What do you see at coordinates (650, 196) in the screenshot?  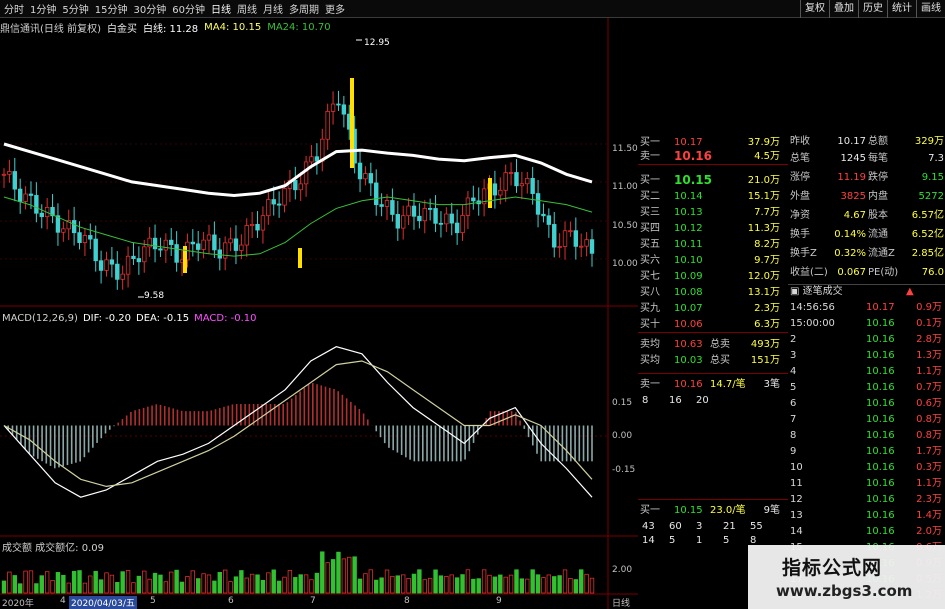 I see `order-label: 买二` at bounding box center [650, 196].